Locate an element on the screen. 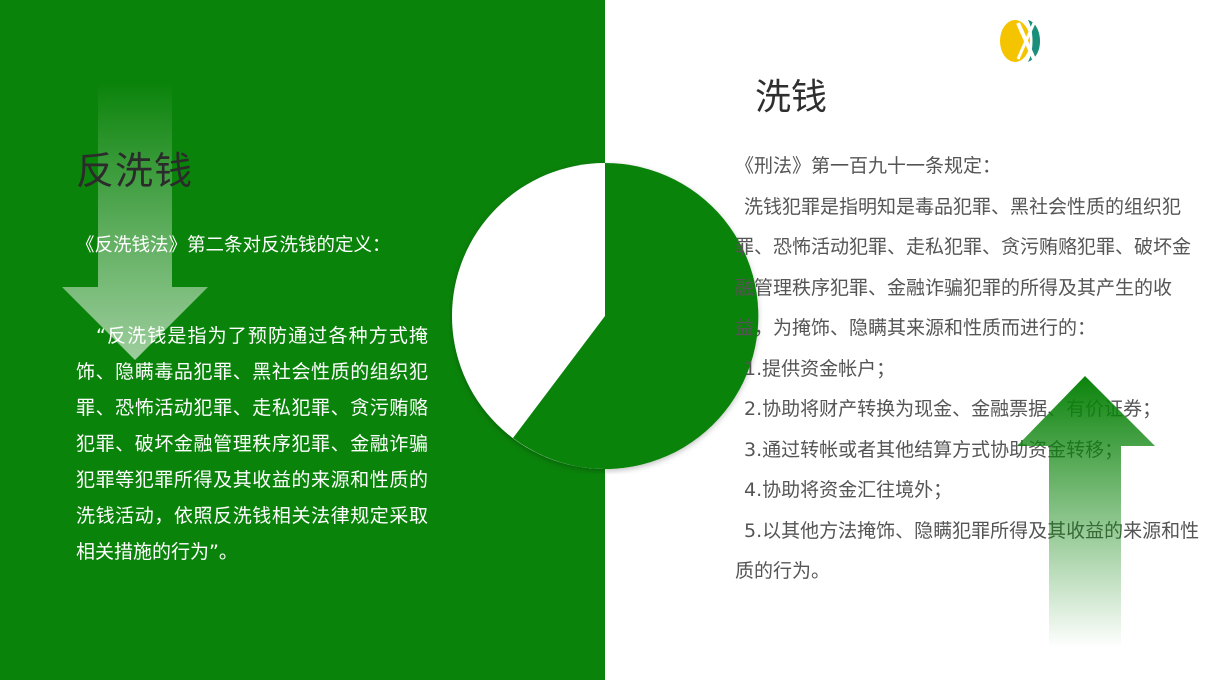 The height and width of the screenshot is (680, 1210). left-title: 反洗钱 is located at coordinates (135, 171).